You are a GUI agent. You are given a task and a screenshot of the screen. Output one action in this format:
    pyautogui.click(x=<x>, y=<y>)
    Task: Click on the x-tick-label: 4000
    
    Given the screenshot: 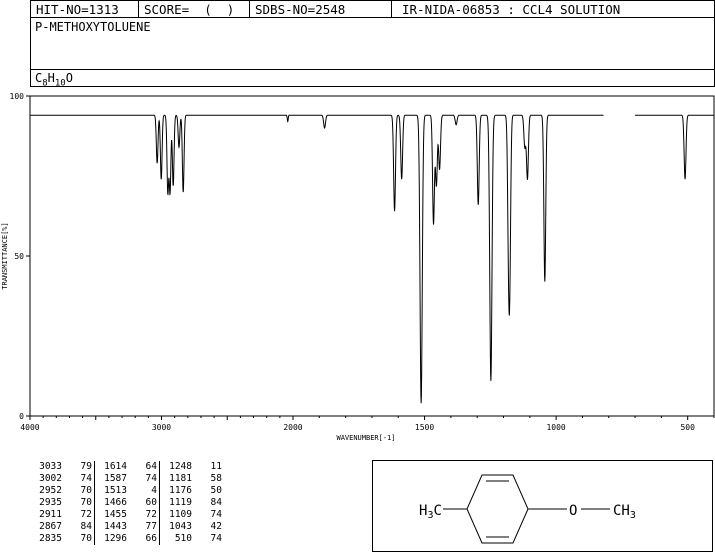 What is the action you would take?
    pyautogui.click(x=29, y=427)
    